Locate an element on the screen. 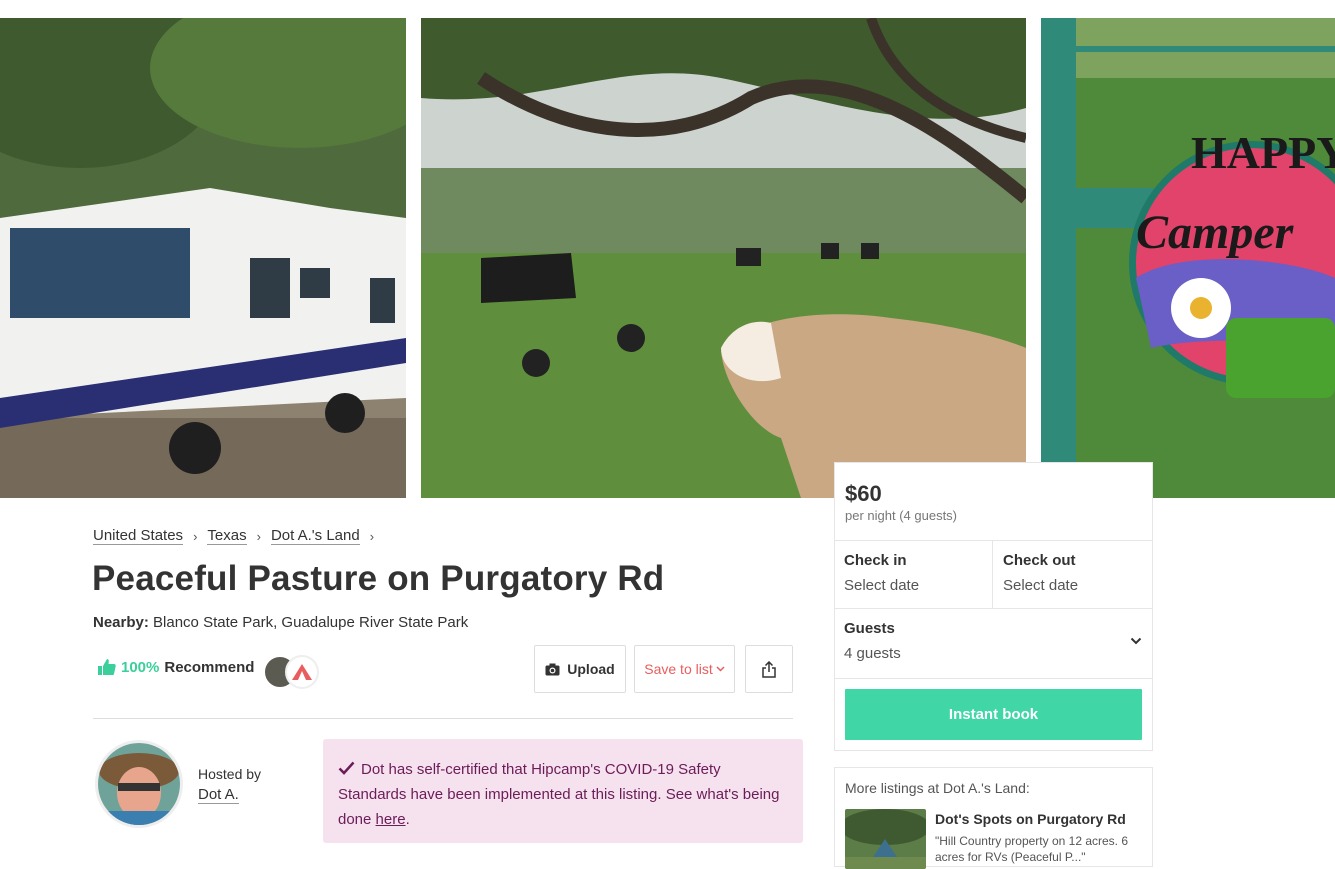 This screenshot has width=1335, height=869. host-photo is located at coordinates (139, 784).